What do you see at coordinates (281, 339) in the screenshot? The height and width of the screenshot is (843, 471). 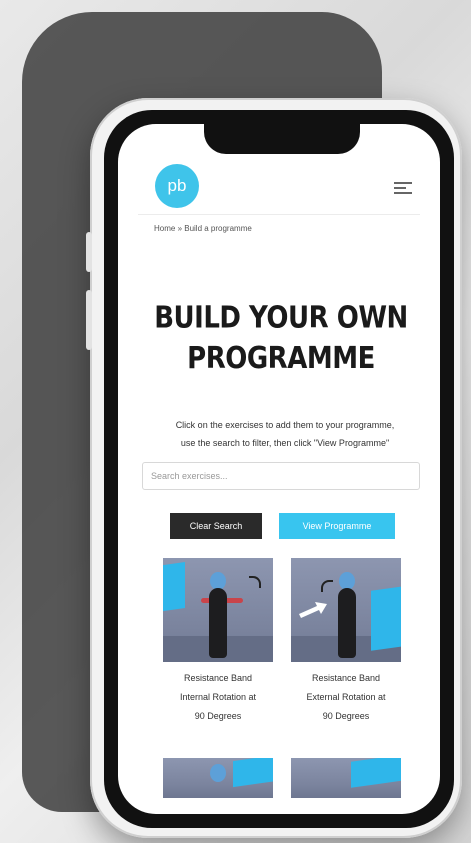 I see `page-title: BUILD YOUR OWN PROGRAMME` at bounding box center [281, 339].